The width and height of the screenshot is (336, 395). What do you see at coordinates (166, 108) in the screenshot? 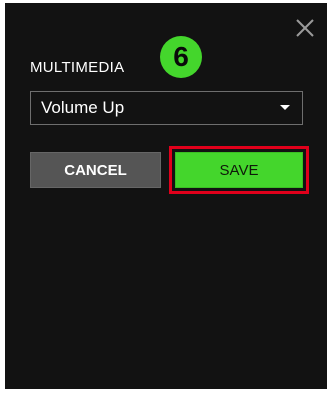
I see `multimedia-action-select: Volume Up` at bounding box center [166, 108].